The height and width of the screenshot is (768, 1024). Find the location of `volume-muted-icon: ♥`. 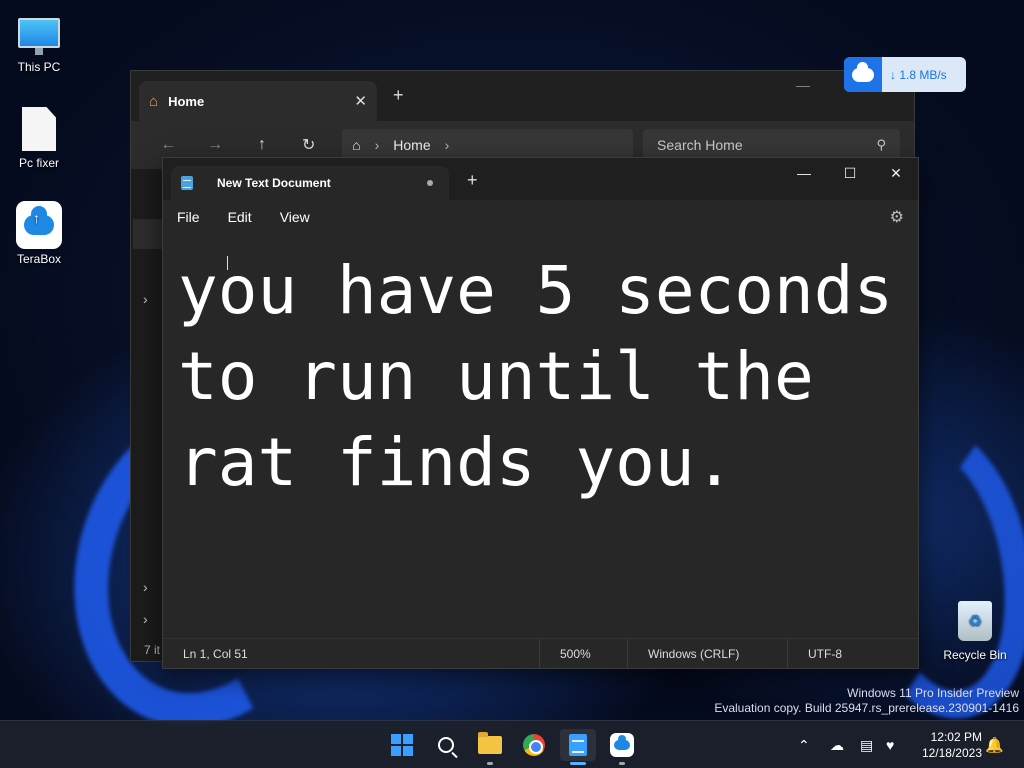

volume-muted-icon: ♥ is located at coordinates (890, 745).